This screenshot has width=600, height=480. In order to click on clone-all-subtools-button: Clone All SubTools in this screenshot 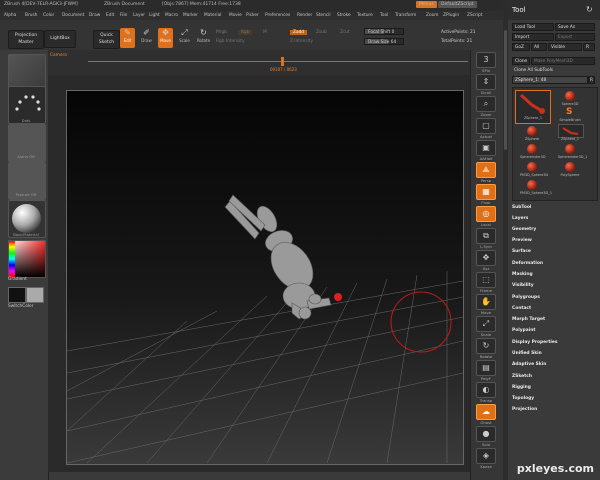, I will do `click(553, 71)`.